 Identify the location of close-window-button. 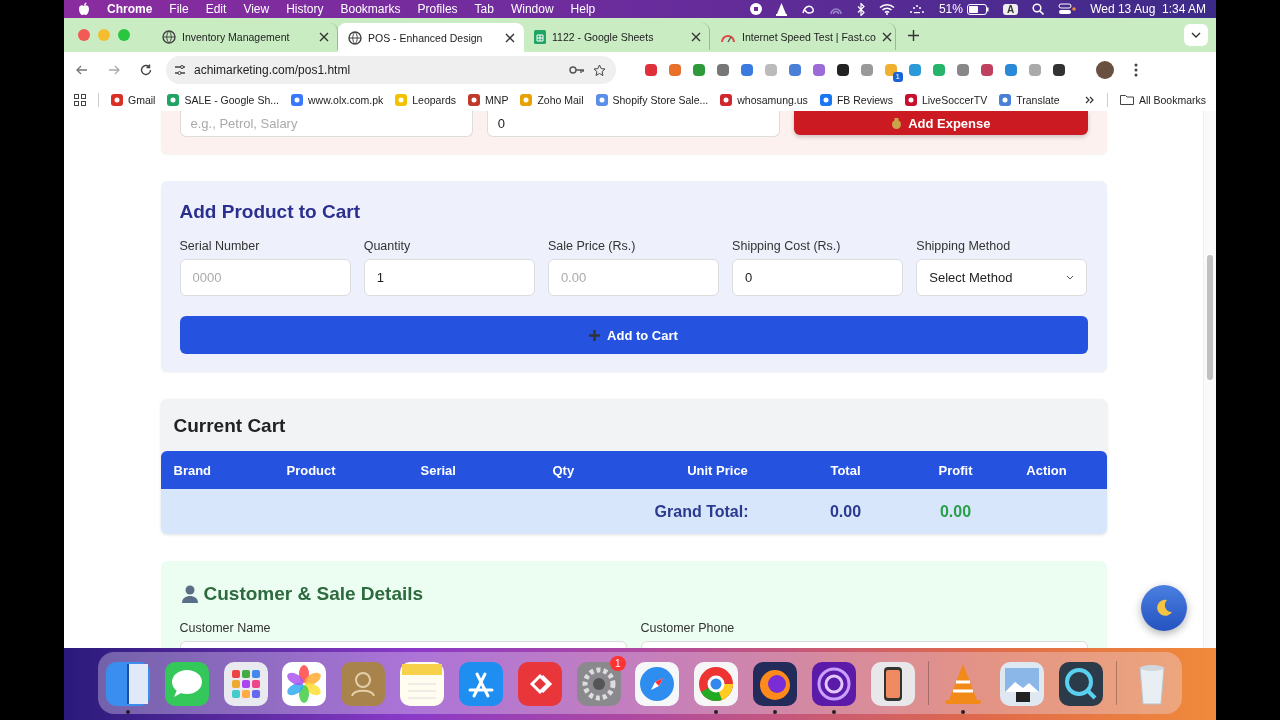
(84, 35).